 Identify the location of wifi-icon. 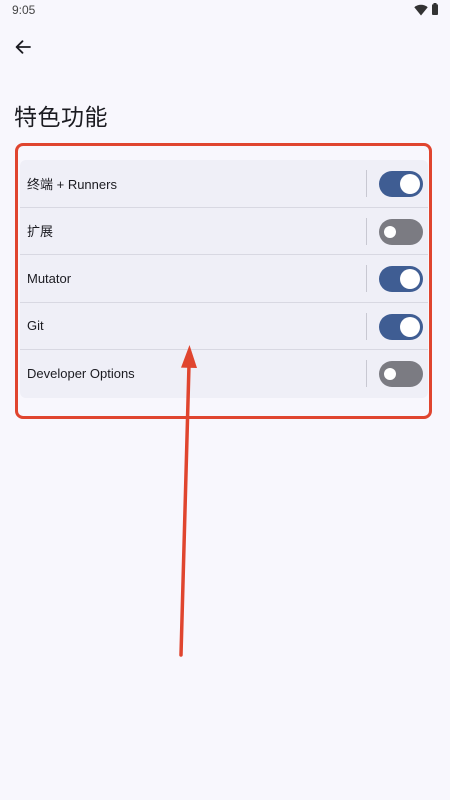
(421, 10).